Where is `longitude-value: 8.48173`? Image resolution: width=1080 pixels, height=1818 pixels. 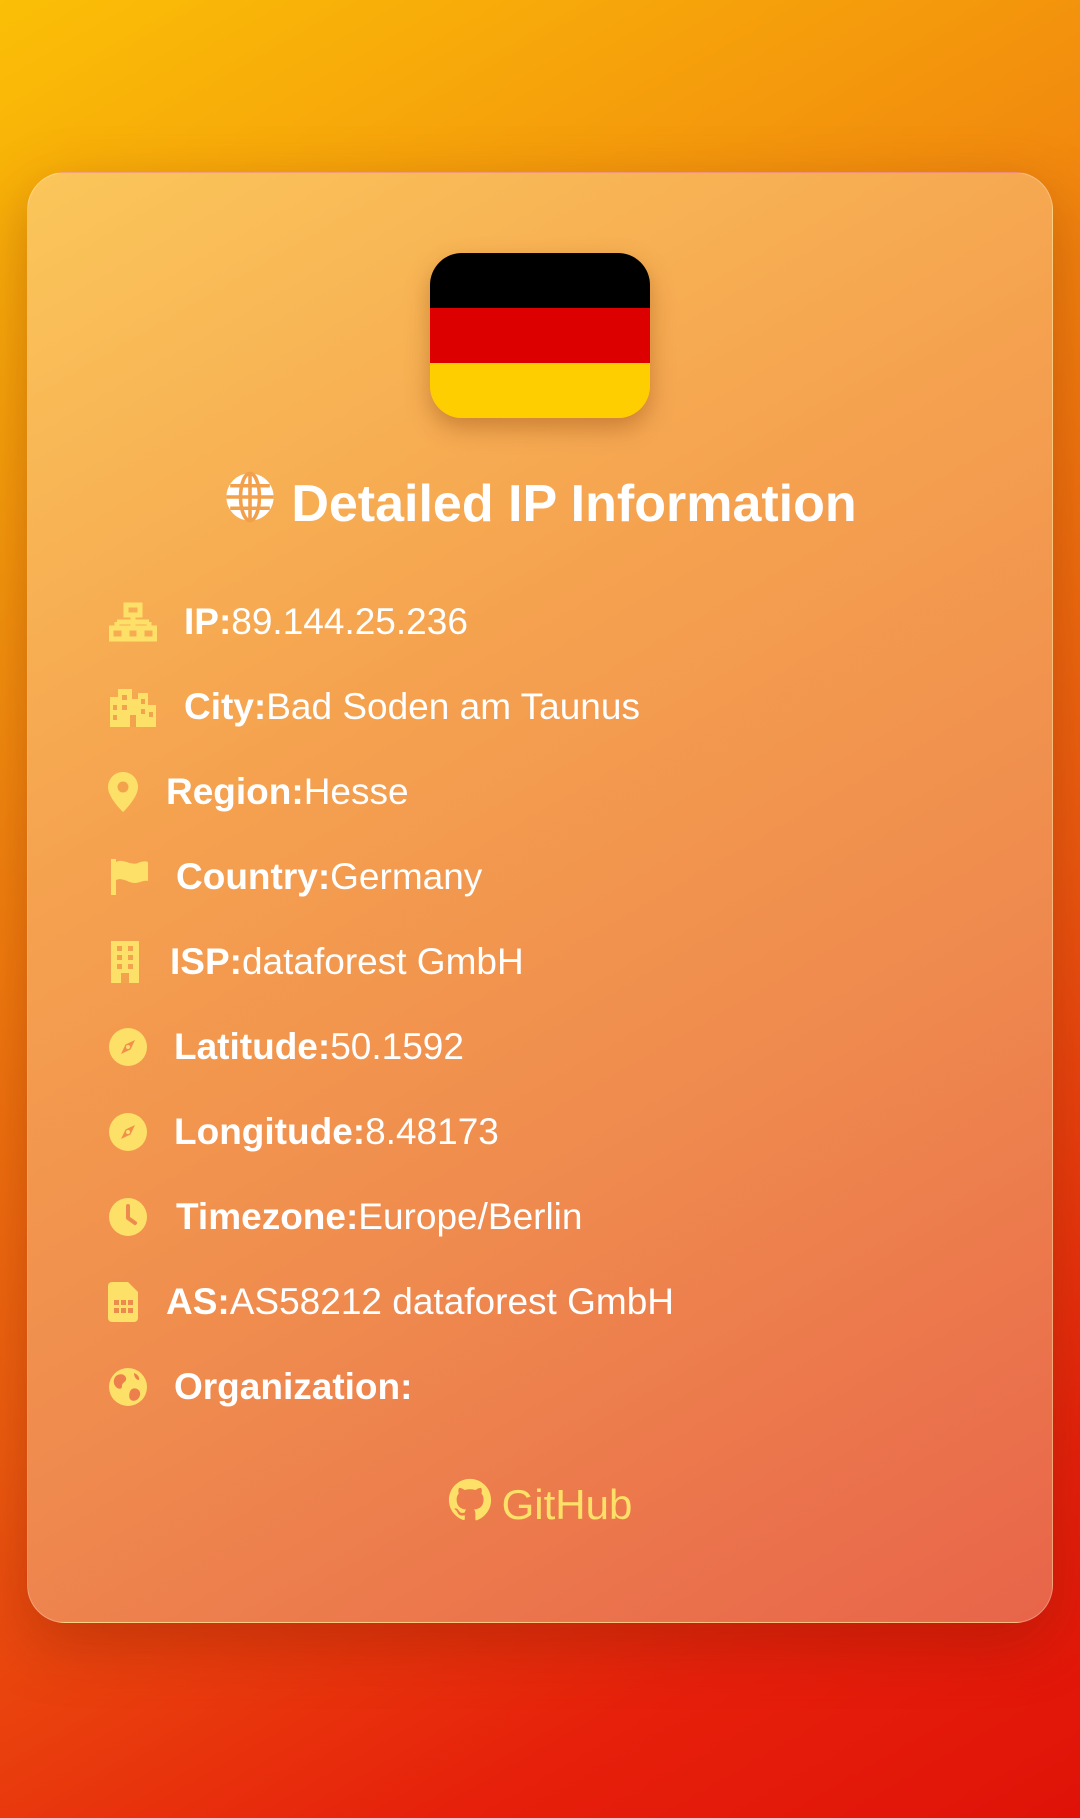
longitude-value: 8.48173 is located at coordinates (432, 1131).